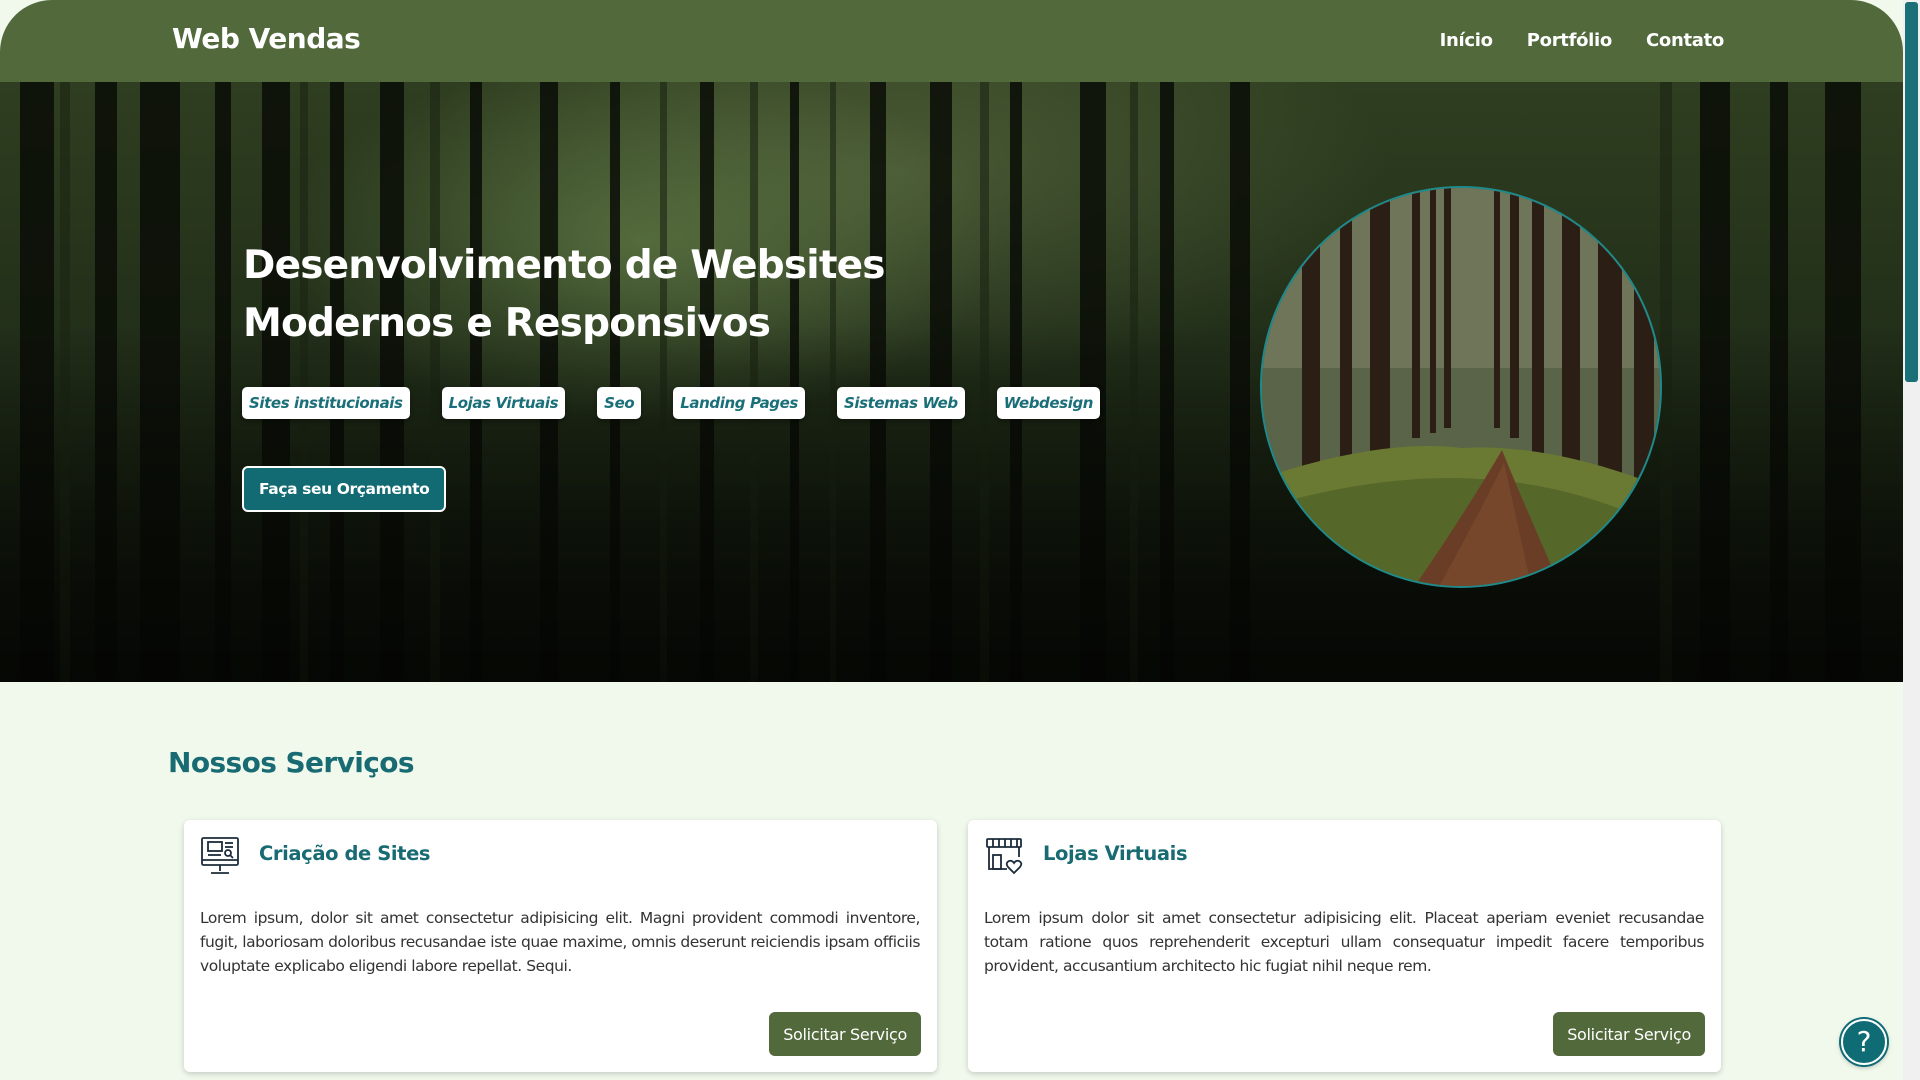 Image resolution: width=1920 pixels, height=1080 pixels. What do you see at coordinates (951, 41) in the screenshot?
I see `site-header: Web Vendas Início Portfólio Contato` at bounding box center [951, 41].